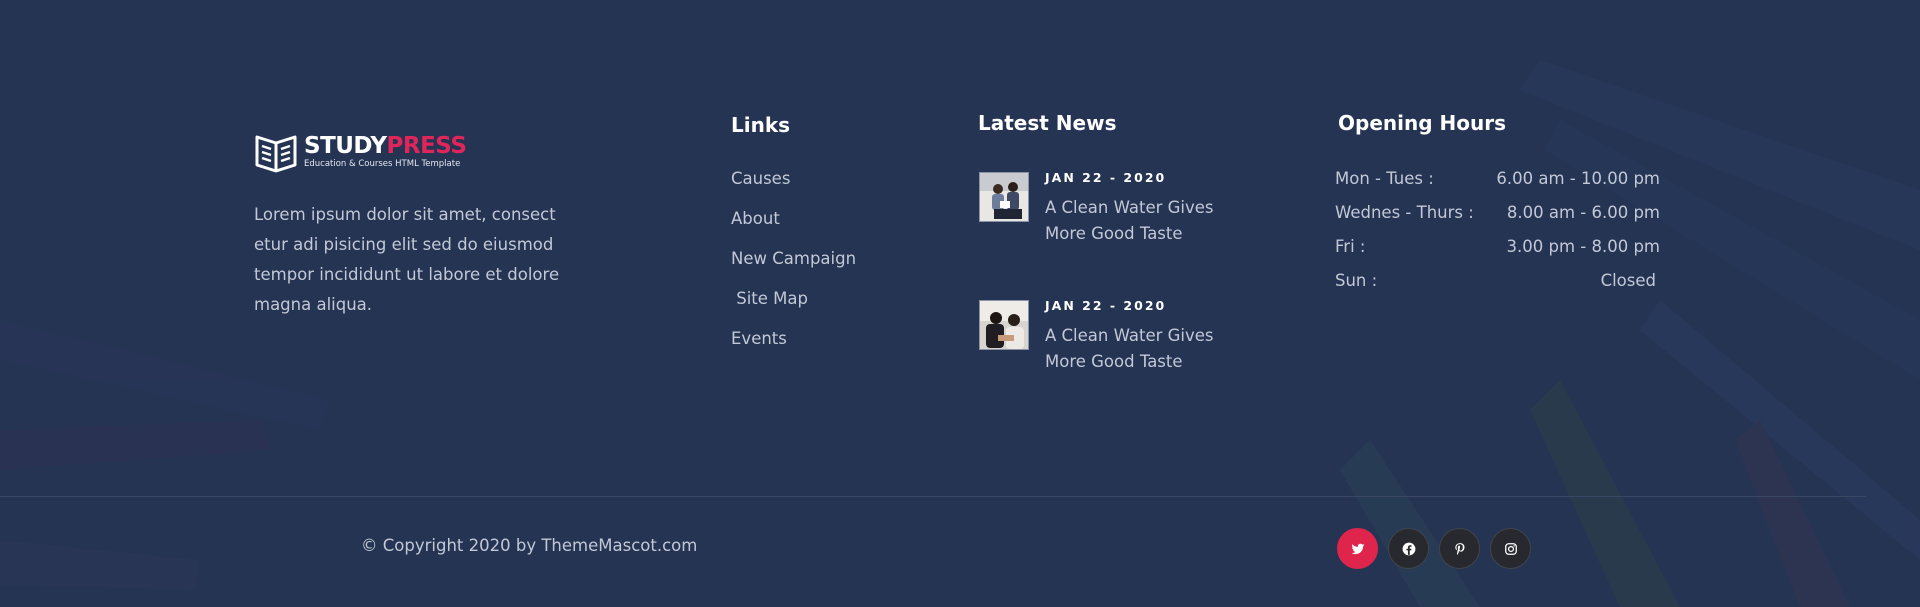  What do you see at coordinates (1497, 250) in the screenshot?
I see `hours-row: Fri : 3.00 pm - 8.00 pm` at bounding box center [1497, 250].